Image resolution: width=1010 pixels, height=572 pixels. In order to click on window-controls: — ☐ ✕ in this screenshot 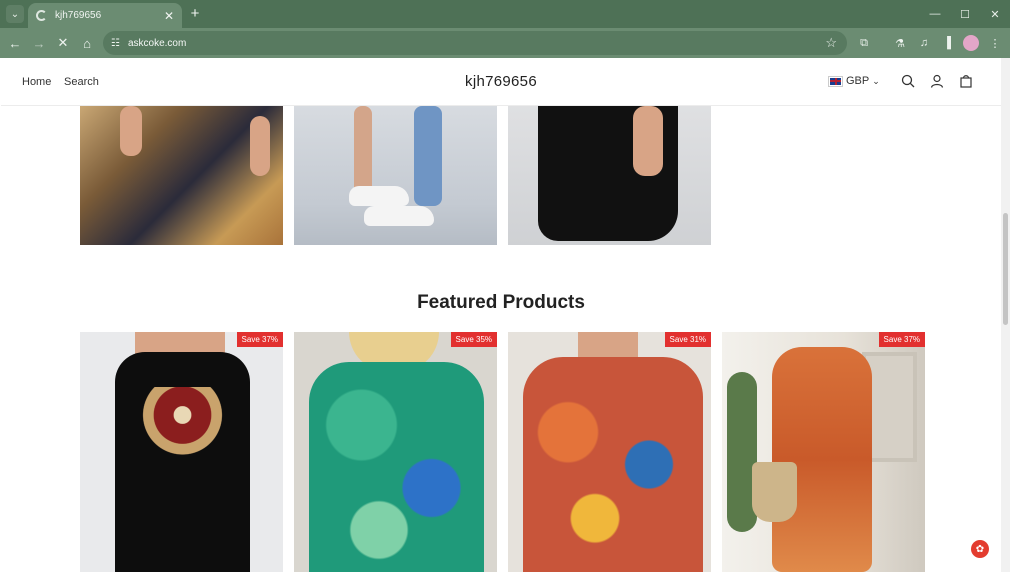, I will do `click(965, 14)`.